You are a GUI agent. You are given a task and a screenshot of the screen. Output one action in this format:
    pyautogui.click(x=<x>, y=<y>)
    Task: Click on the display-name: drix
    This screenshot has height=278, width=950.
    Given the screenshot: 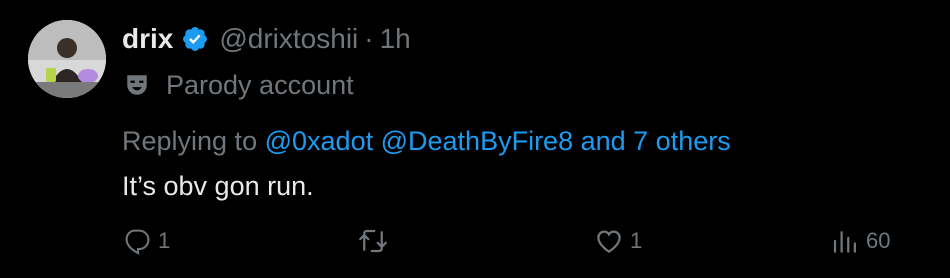 What is the action you would take?
    pyautogui.click(x=147, y=39)
    